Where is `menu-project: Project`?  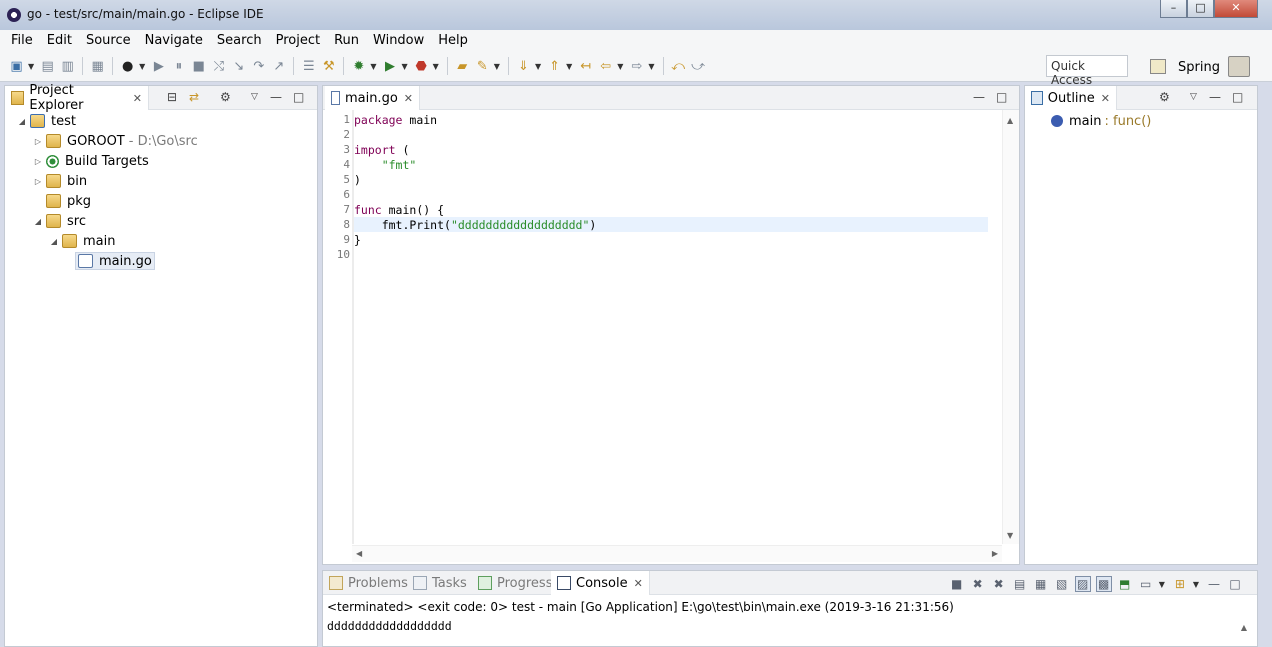 menu-project: Project is located at coordinates (298, 40).